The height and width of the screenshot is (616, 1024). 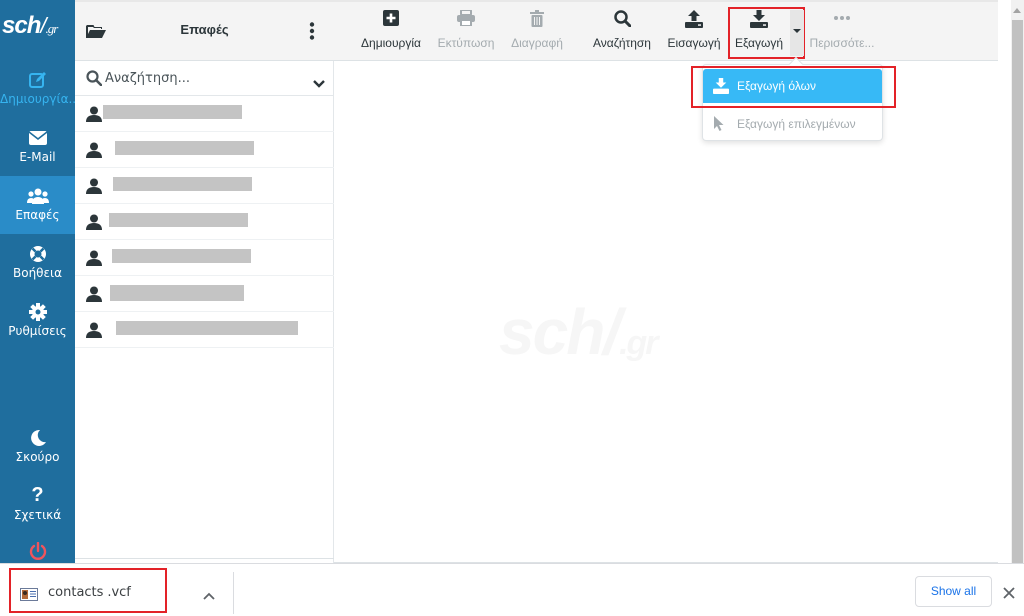 What do you see at coordinates (37, 495) in the screenshot?
I see `question-icon: ?` at bounding box center [37, 495].